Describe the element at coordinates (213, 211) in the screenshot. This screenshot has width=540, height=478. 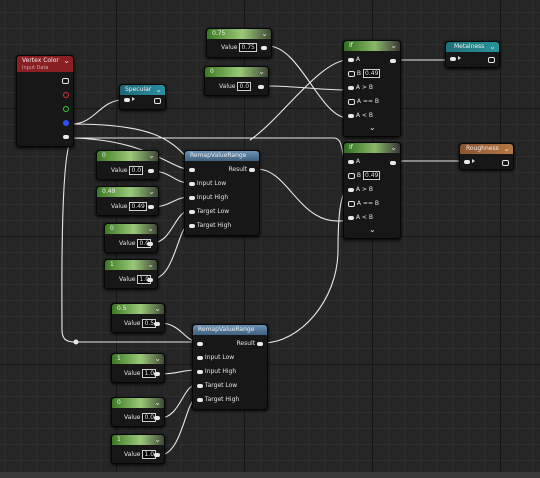
I see `pin-label: Target Low` at that location.